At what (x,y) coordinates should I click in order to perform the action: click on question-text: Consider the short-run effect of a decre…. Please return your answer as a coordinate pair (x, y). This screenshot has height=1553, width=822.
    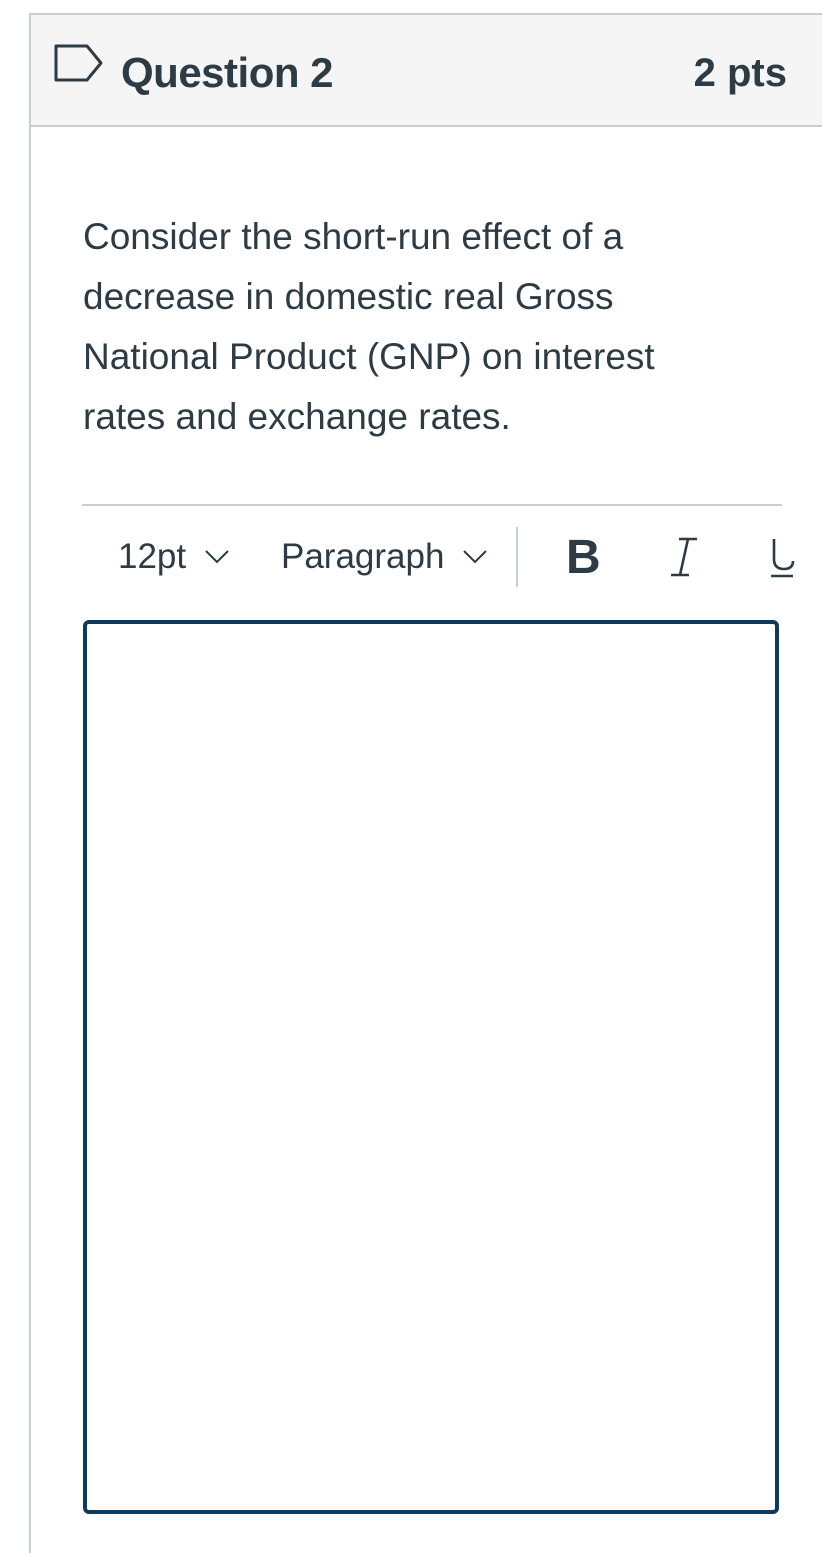
    Looking at the image, I should click on (369, 326).